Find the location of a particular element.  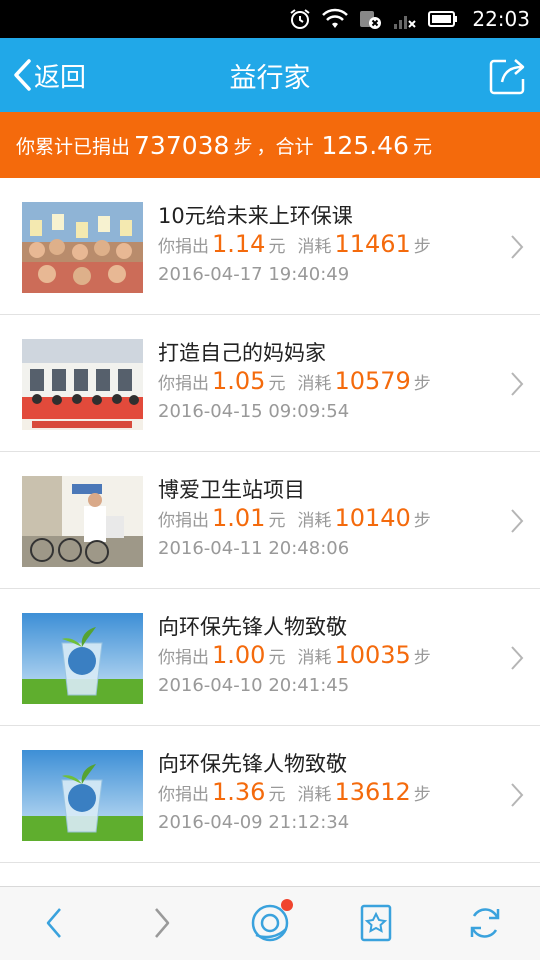

donated-amount: 1.01 is located at coordinates (239, 518).